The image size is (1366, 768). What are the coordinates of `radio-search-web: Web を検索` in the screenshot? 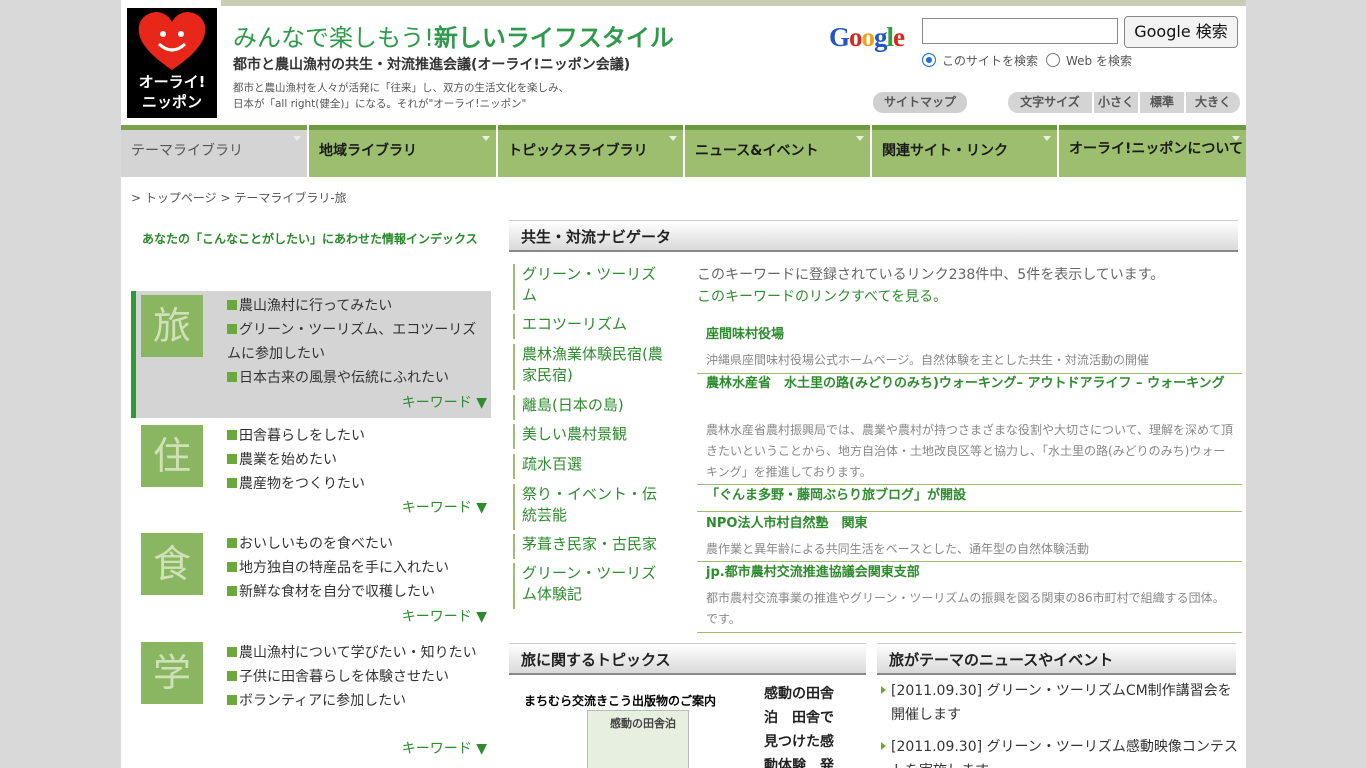 It's located at (1089, 60).